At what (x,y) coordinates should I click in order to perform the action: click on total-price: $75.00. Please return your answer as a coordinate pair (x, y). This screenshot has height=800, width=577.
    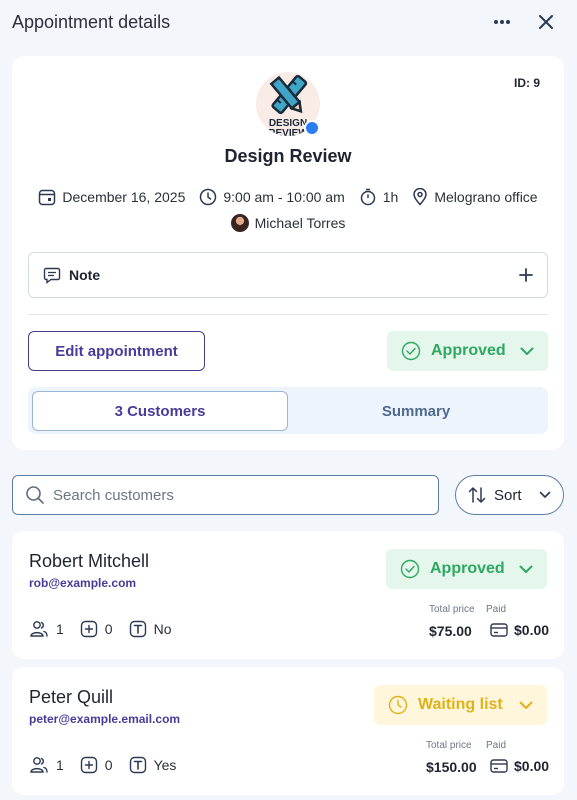
    Looking at the image, I should click on (450, 631).